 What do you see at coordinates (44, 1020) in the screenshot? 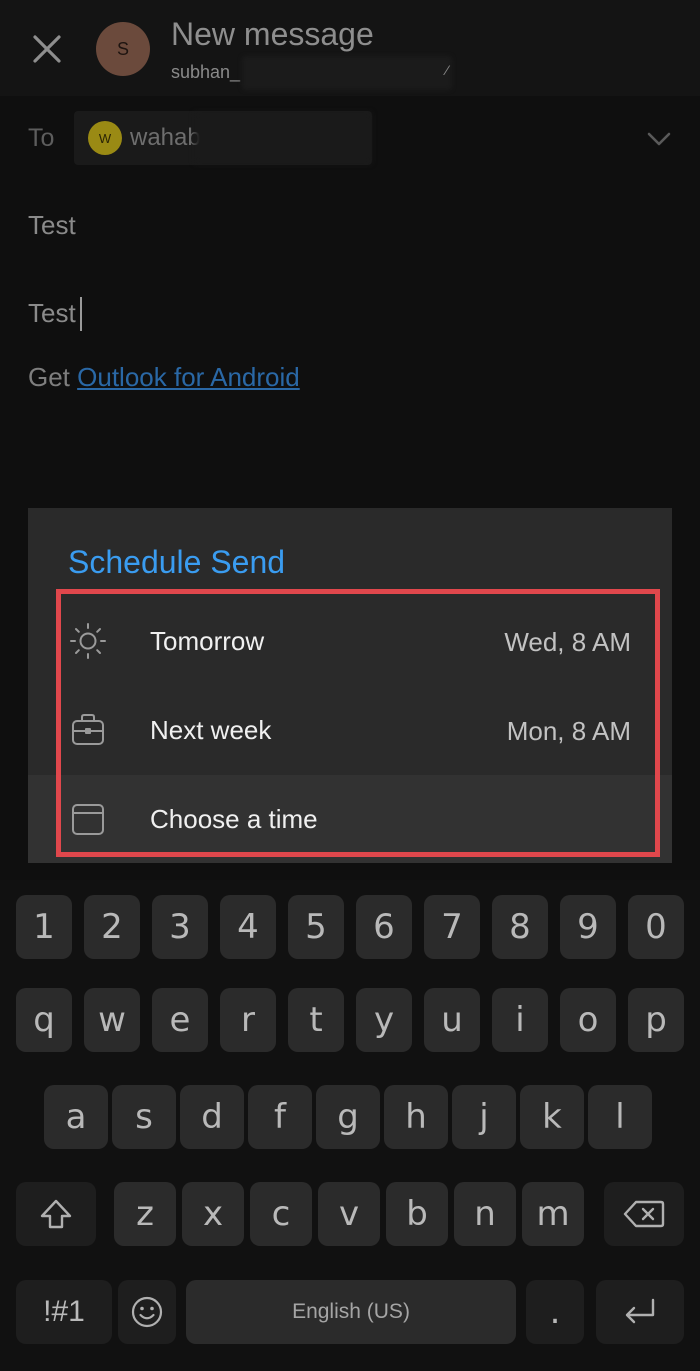
I see `key-q: q` at bounding box center [44, 1020].